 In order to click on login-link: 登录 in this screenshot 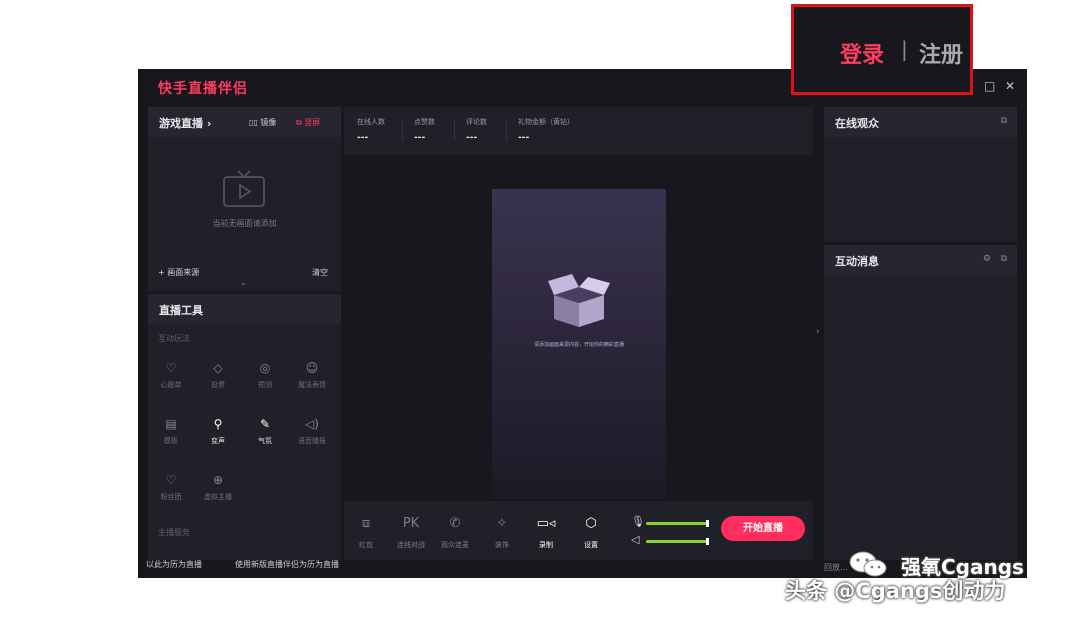, I will do `click(862, 53)`.